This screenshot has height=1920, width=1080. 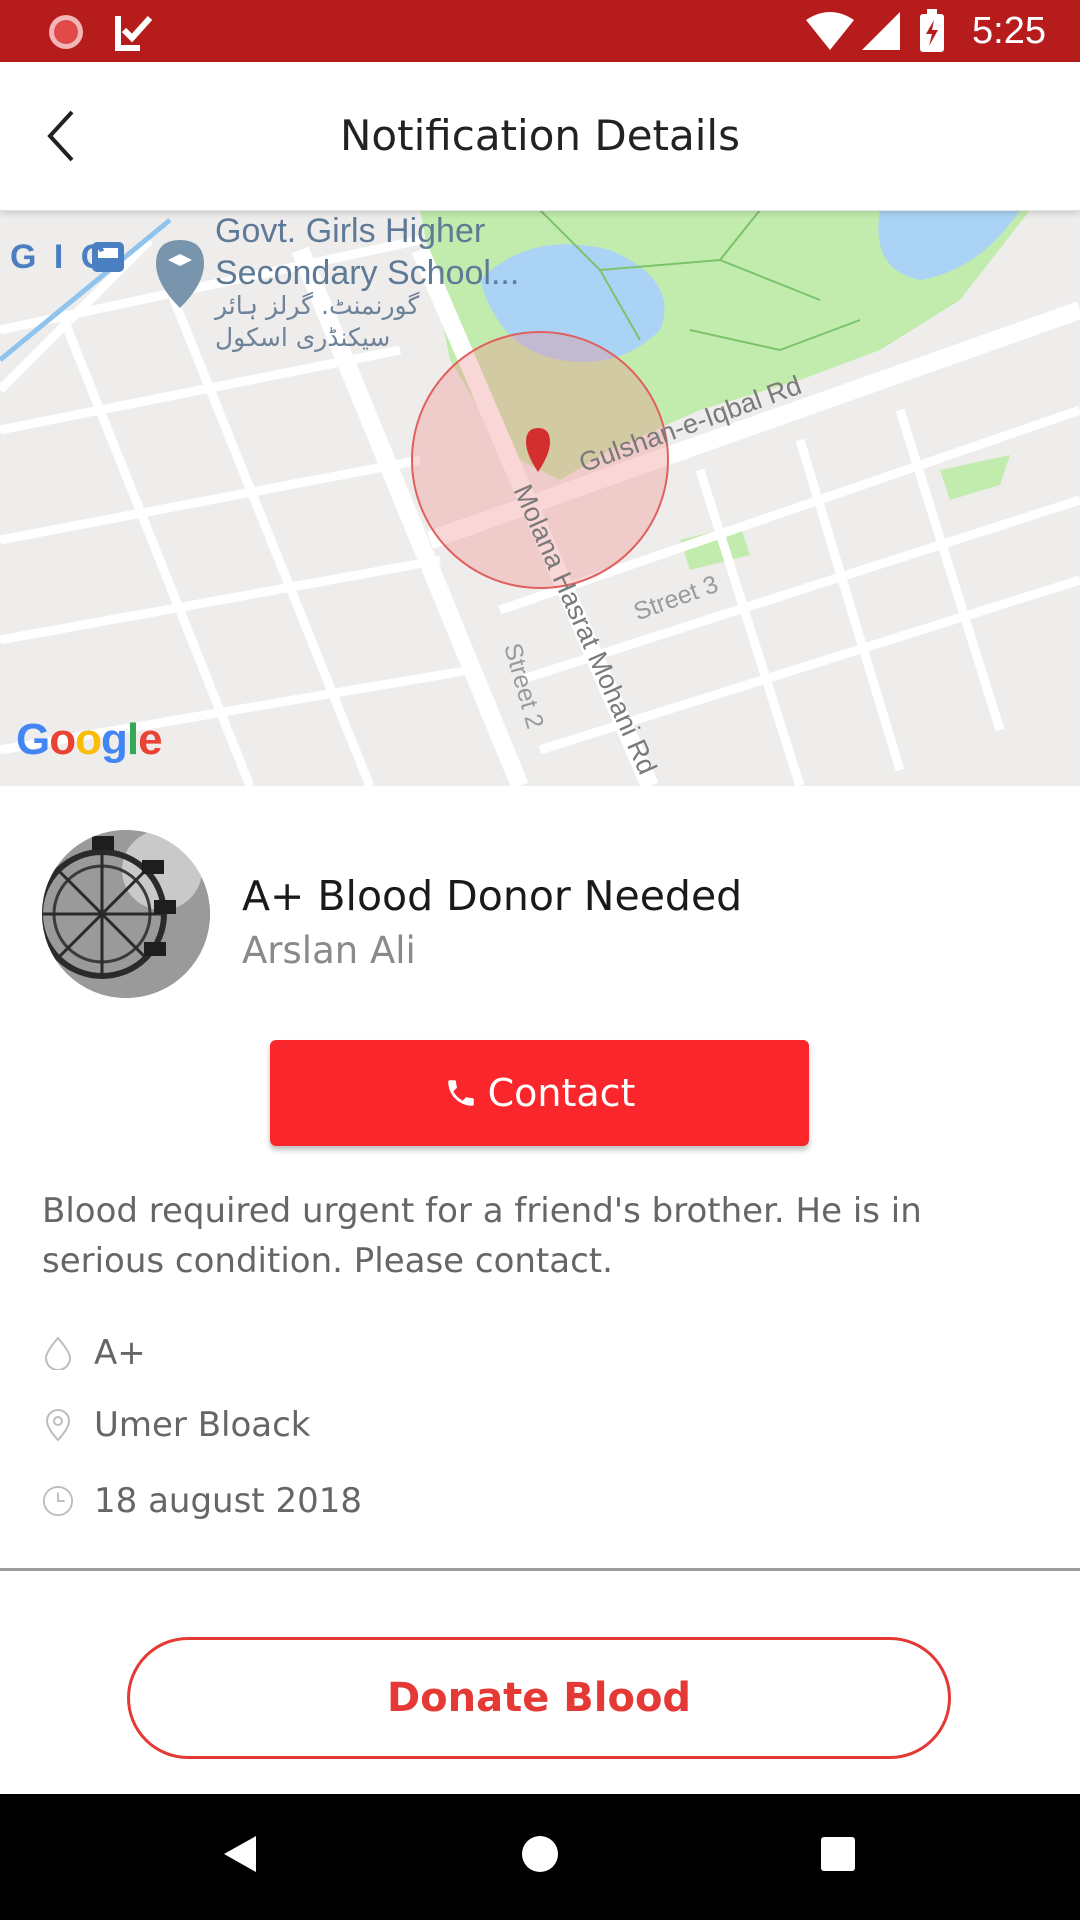 I want to click on donate-blood-button: Donate Blood, so click(x=539, y=1698).